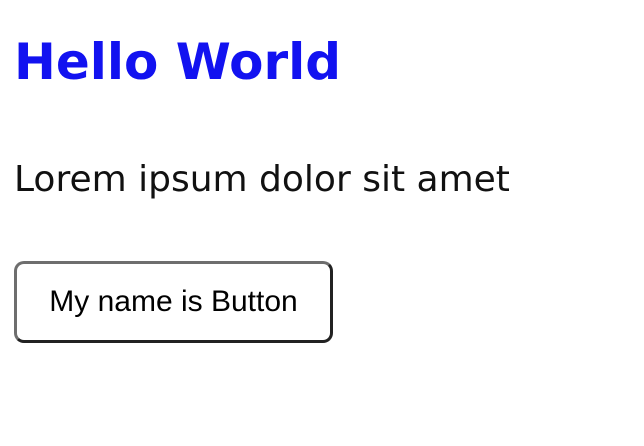 Image resolution: width=644 pixels, height=446 pixels. I want to click on my-button: My name is Button, so click(173, 302).